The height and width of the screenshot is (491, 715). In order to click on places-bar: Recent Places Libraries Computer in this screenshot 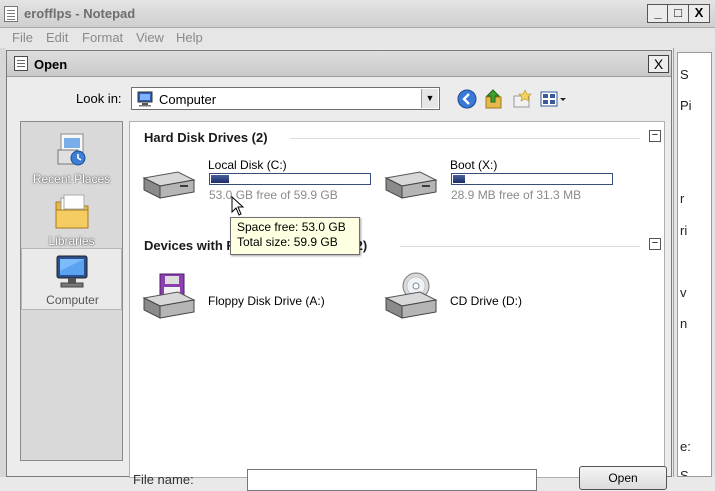, I will do `click(71, 291)`.